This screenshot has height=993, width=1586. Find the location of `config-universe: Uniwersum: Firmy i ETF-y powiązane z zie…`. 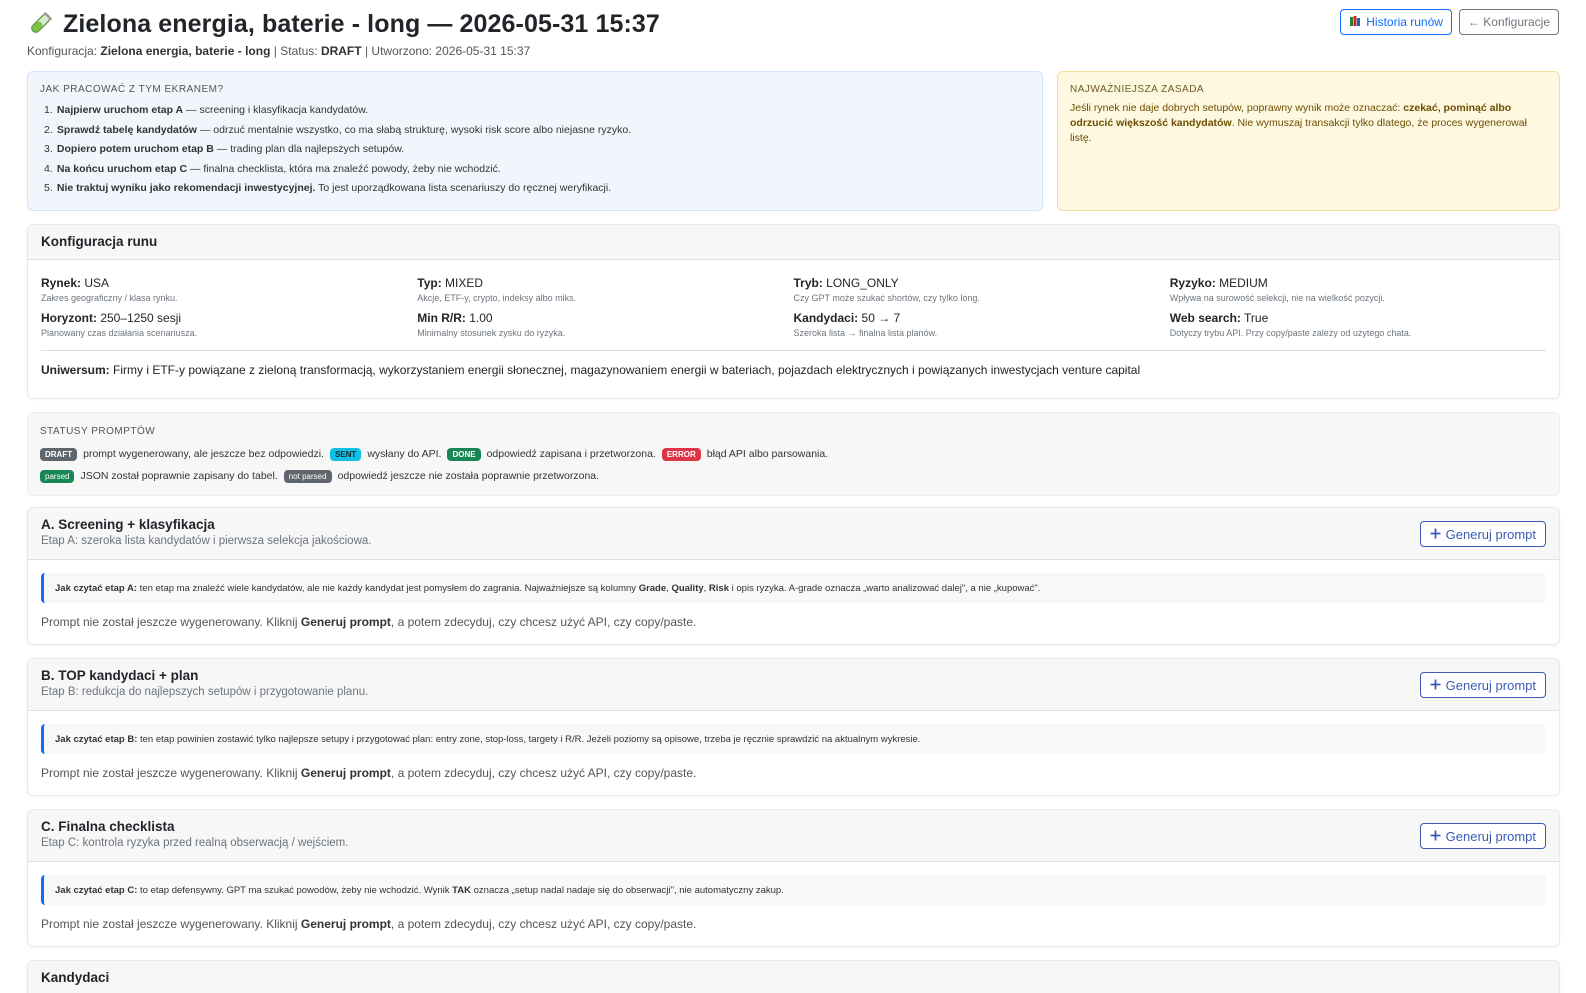

config-universe: Uniwersum: Firmy i ETF-y powiązane z zie… is located at coordinates (591, 370).